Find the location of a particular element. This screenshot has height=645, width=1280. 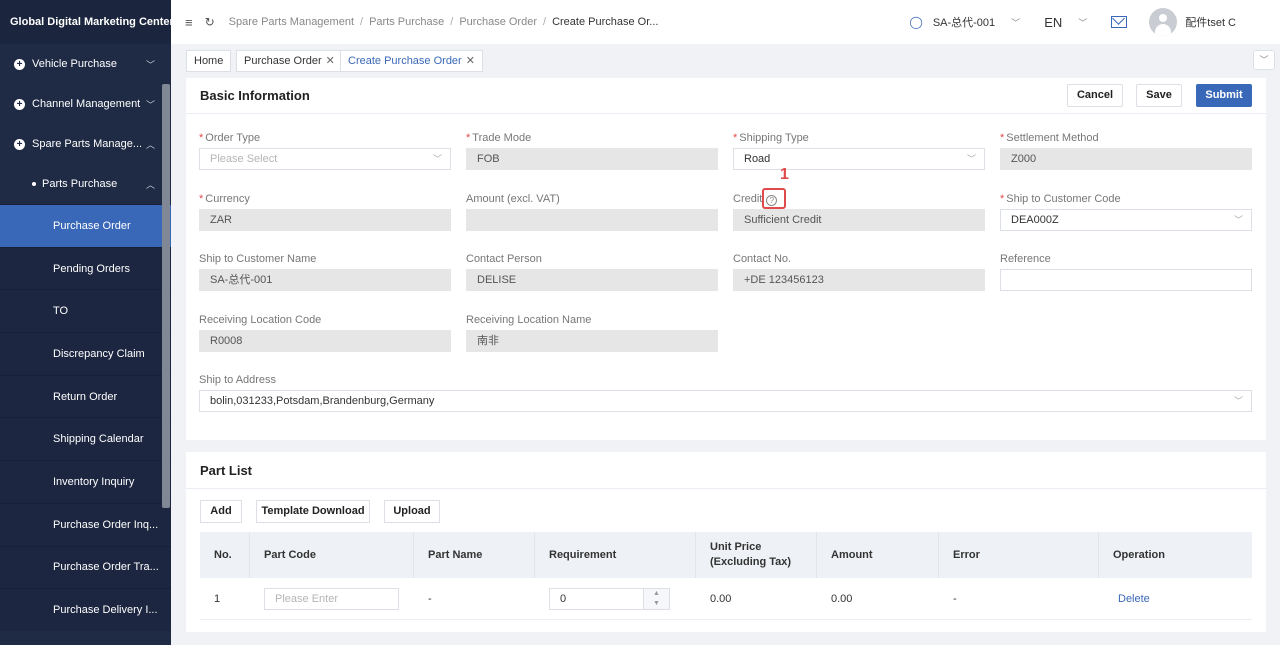

ship-to-code-field: * Ship to Customer Code DEA000Z ﹀ is located at coordinates (1126, 212).